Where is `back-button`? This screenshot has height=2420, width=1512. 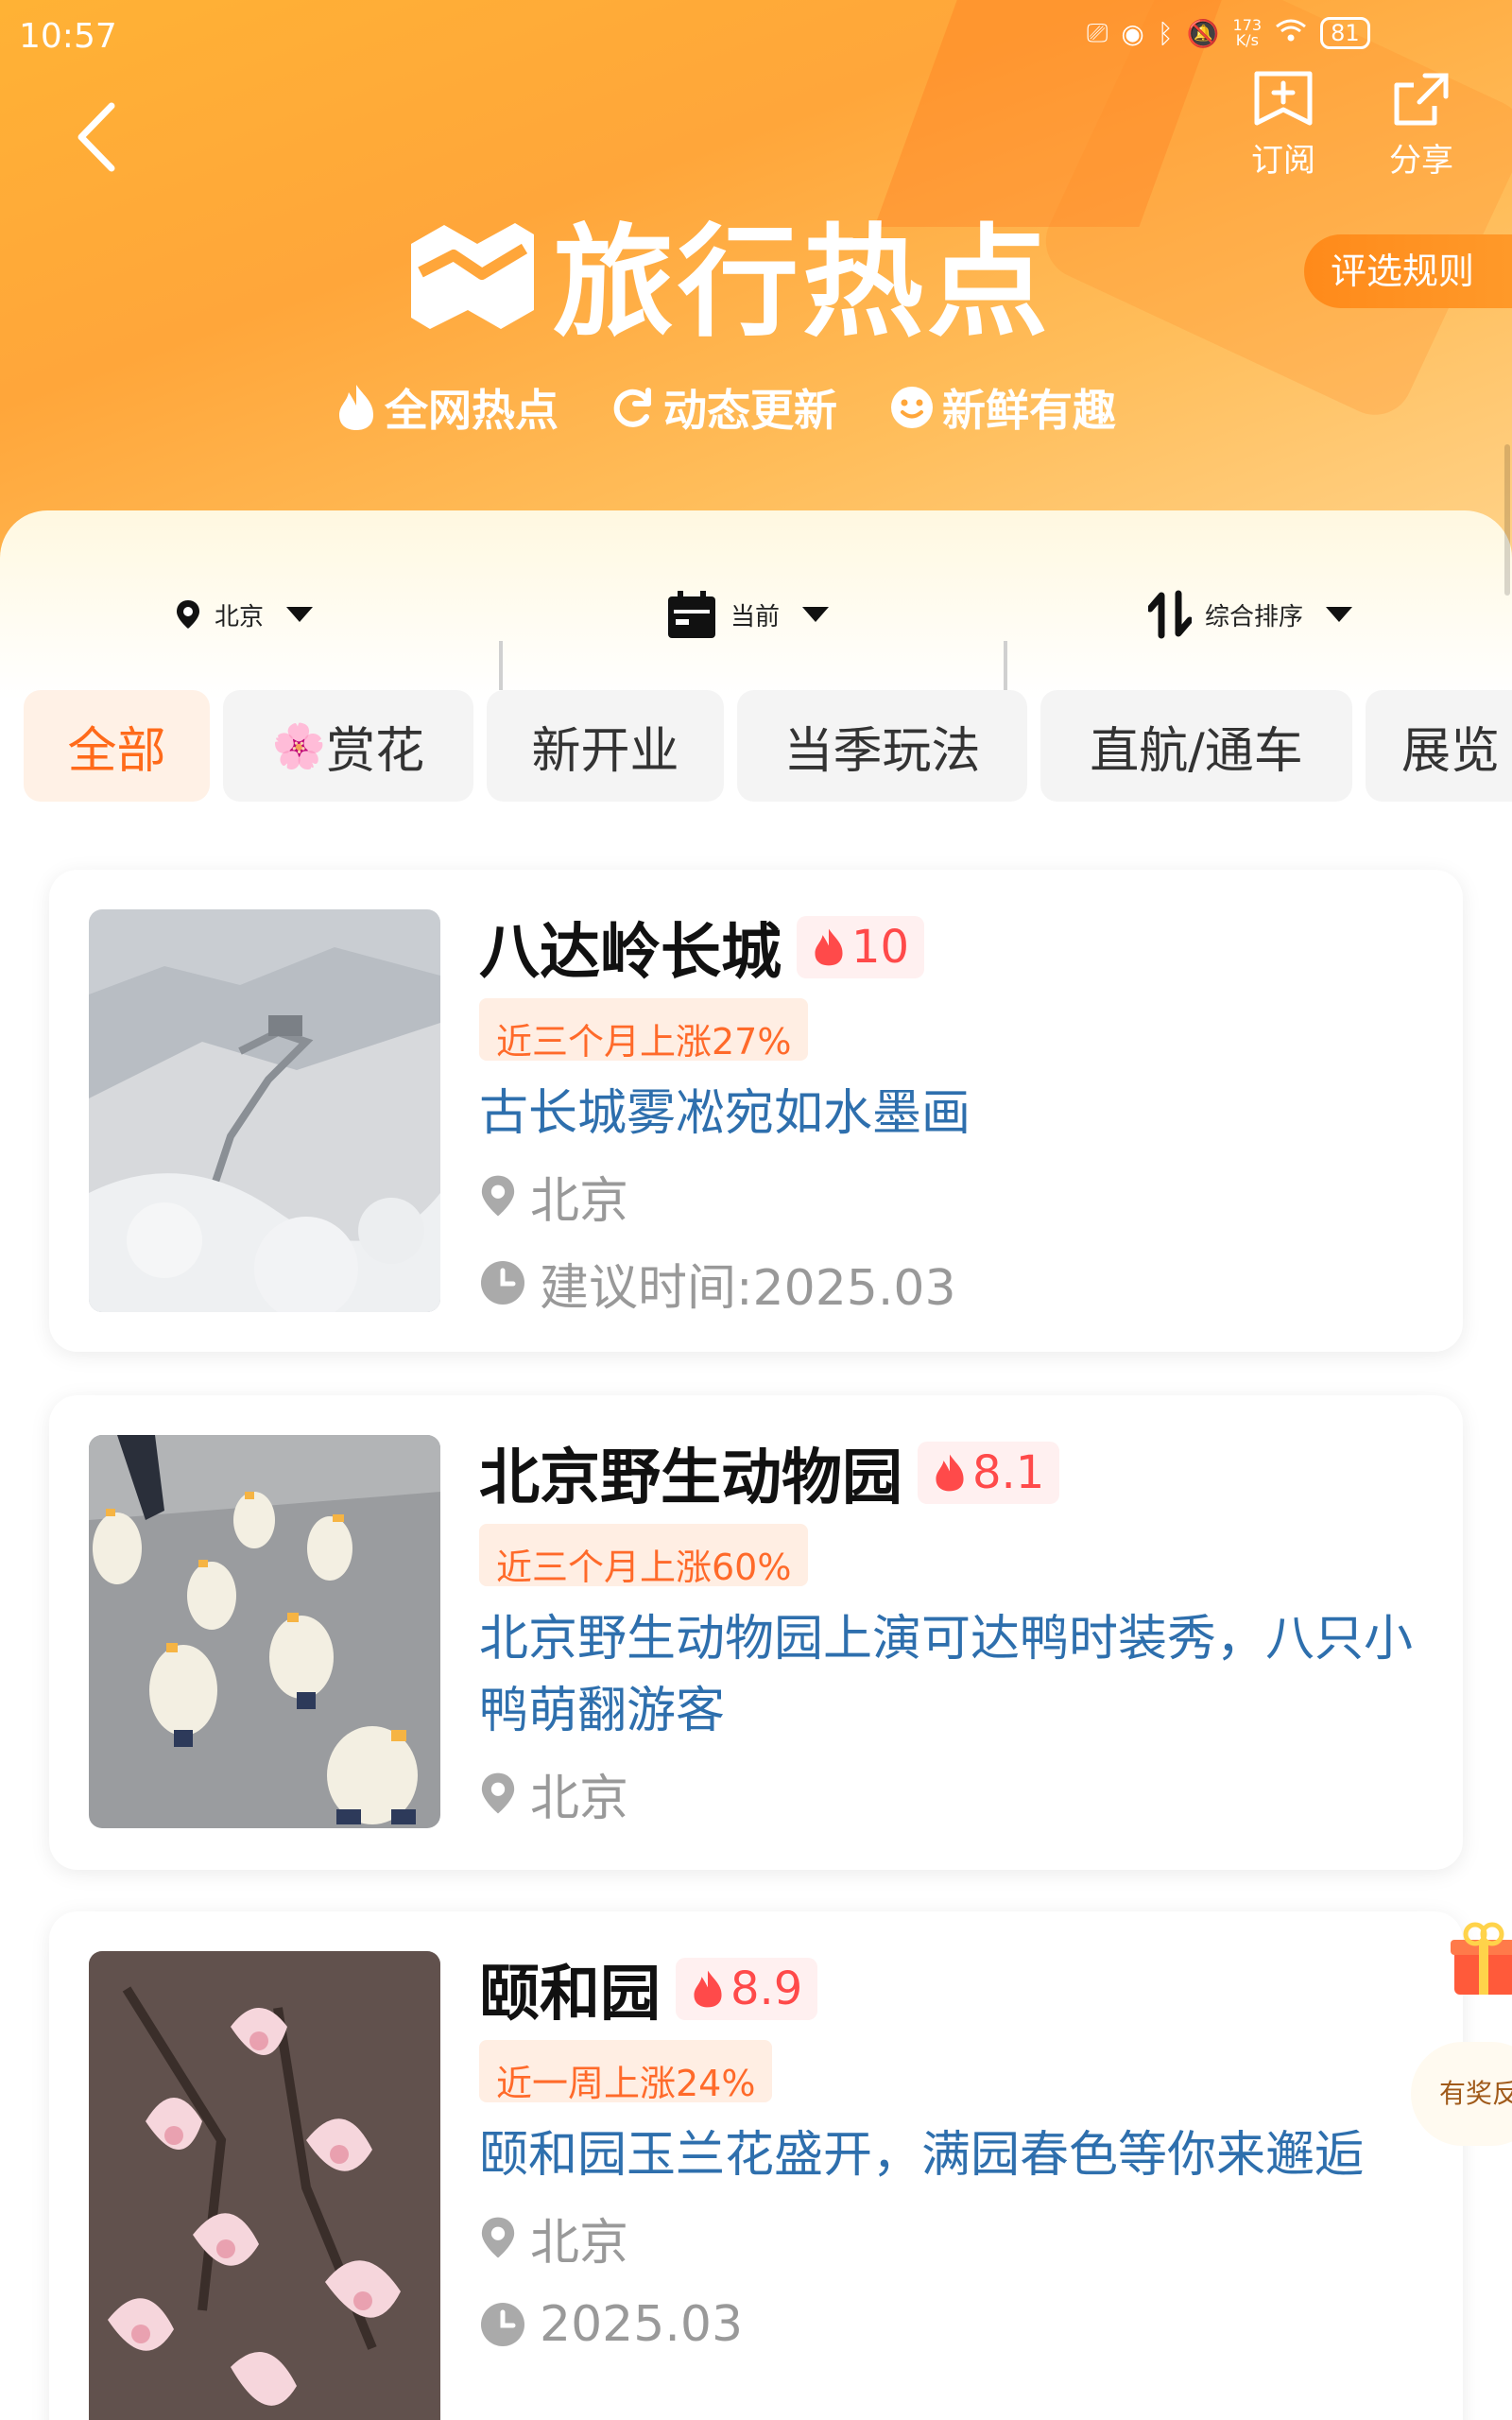
back-button is located at coordinates (99, 137).